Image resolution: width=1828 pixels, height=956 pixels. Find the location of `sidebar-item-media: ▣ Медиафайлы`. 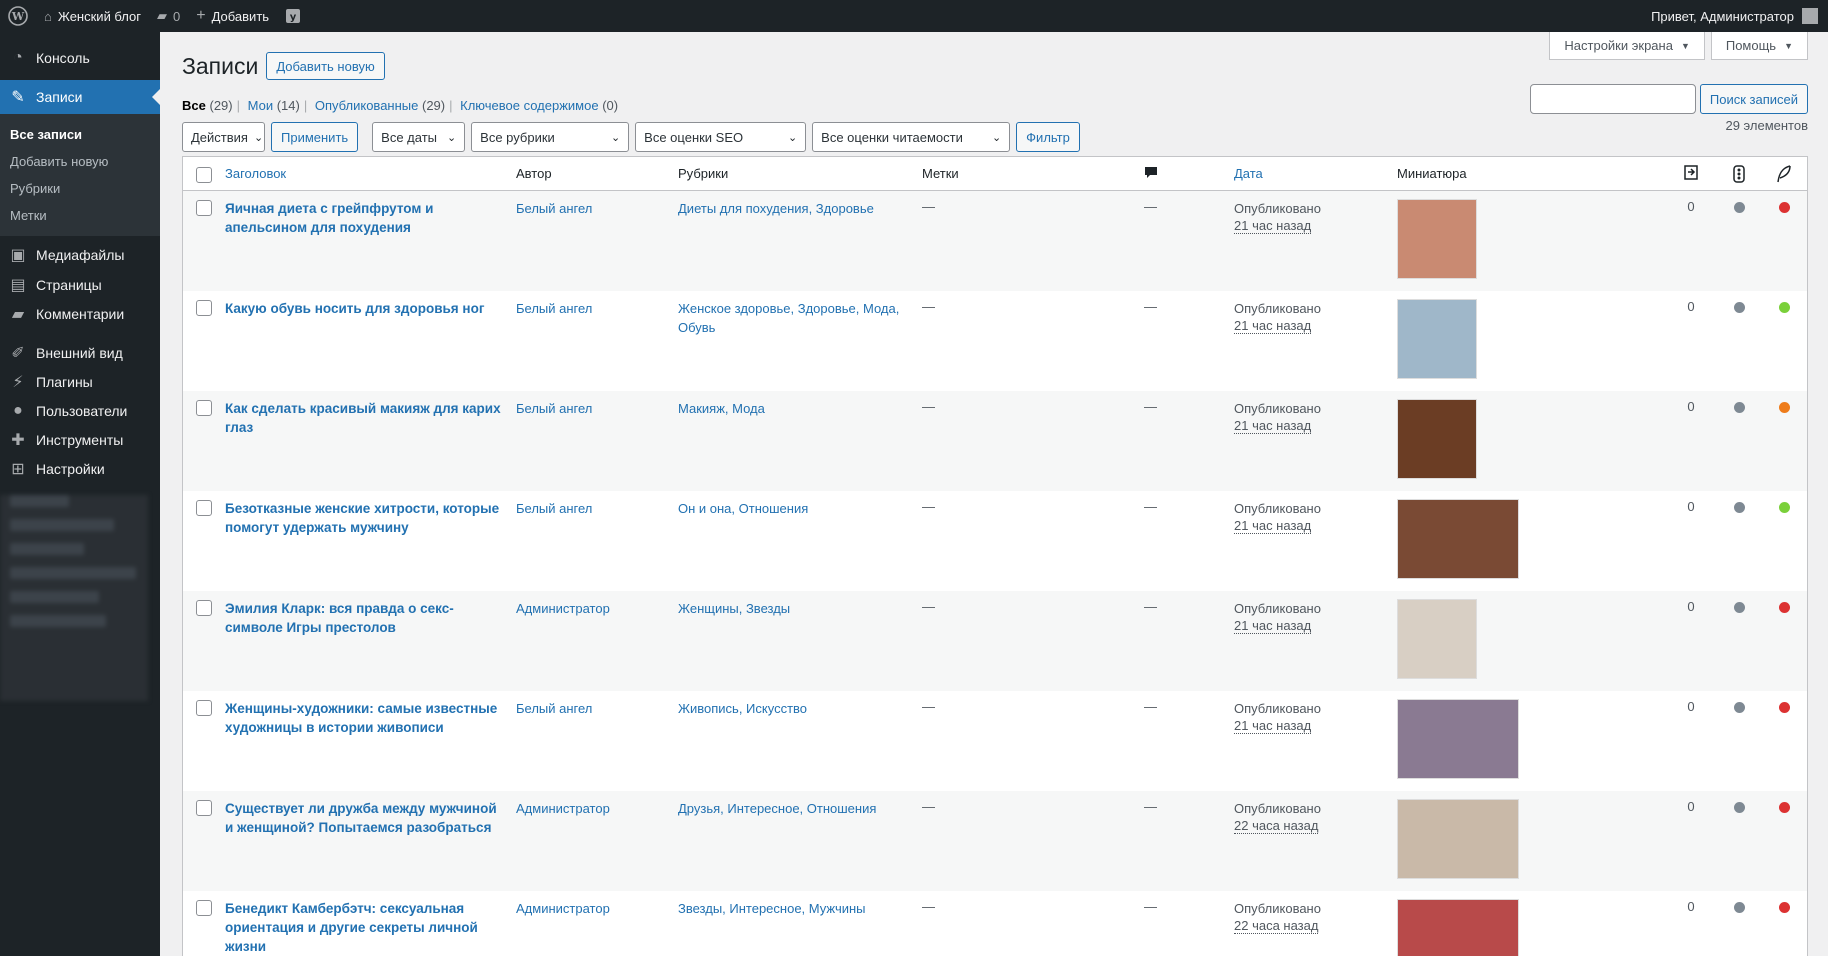

sidebar-item-media: ▣ Медиафайлы is located at coordinates (80, 255).